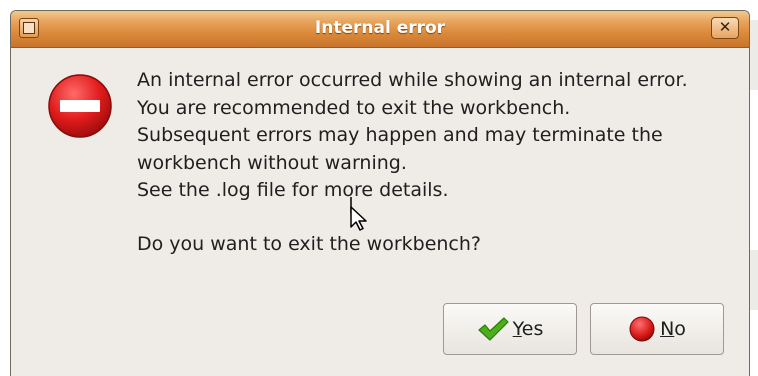  I want to click on checkmark-icon, so click(493, 329).